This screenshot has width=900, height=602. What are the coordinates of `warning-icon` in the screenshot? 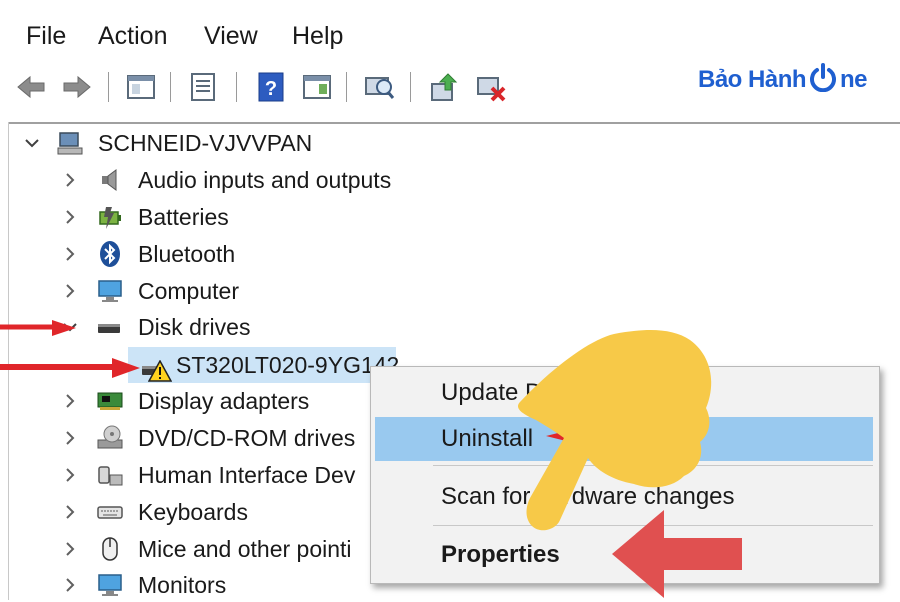 It's located at (160, 371).